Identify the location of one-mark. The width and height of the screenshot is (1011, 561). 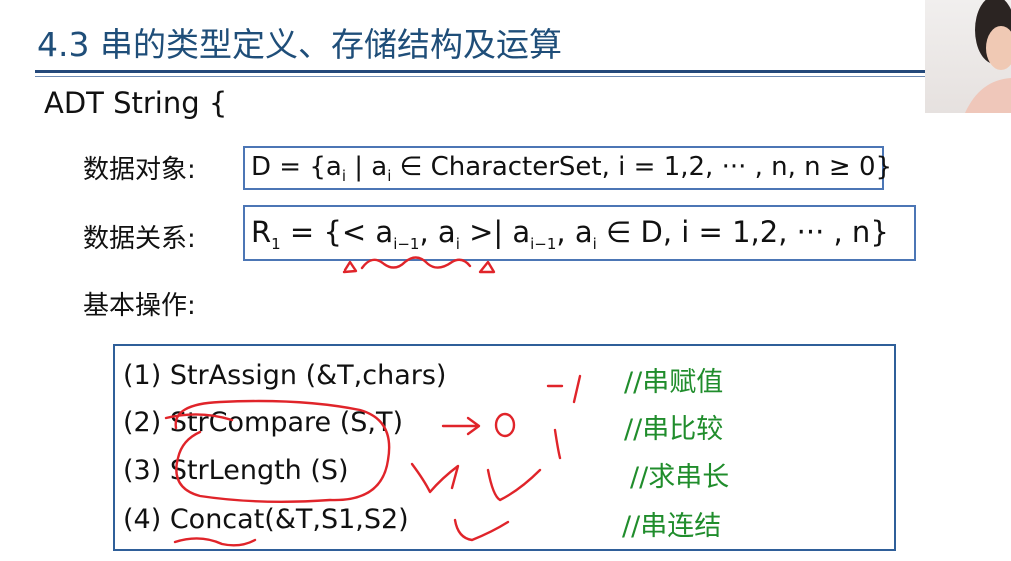
(577, 389).